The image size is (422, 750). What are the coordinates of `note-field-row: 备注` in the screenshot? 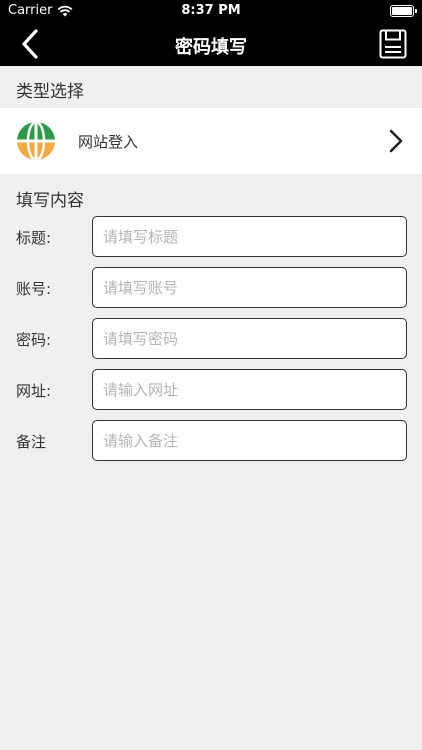 It's located at (211, 441).